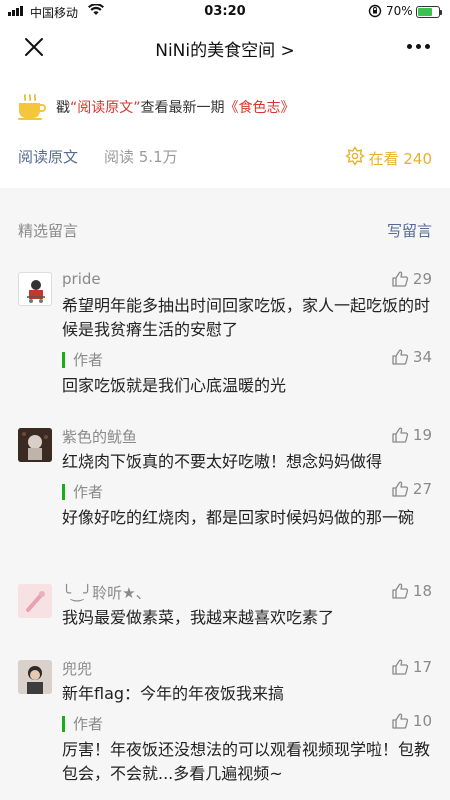 The height and width of the screenshot is (800, 450). What do you see at coordinates (246, 761) in the screenshot?
I see `author-reply-text: 厉害！年夜饭还没想法的可以观看视频现学啦！包教包会，不会就...多看几遍视频~` at bounding box center [246, 761].